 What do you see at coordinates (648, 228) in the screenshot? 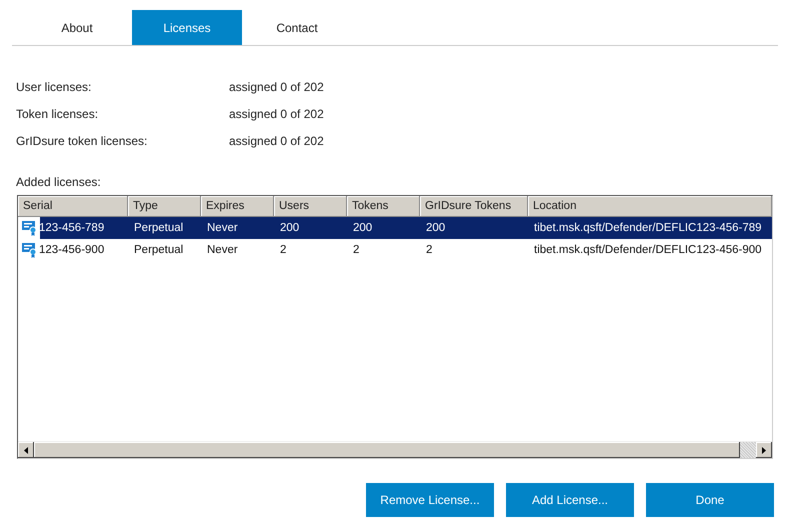
I see `table-cell-text: tibet.msk.qsft/Defender/DEFLIC123-456-789` at bounding box center [648, 228].